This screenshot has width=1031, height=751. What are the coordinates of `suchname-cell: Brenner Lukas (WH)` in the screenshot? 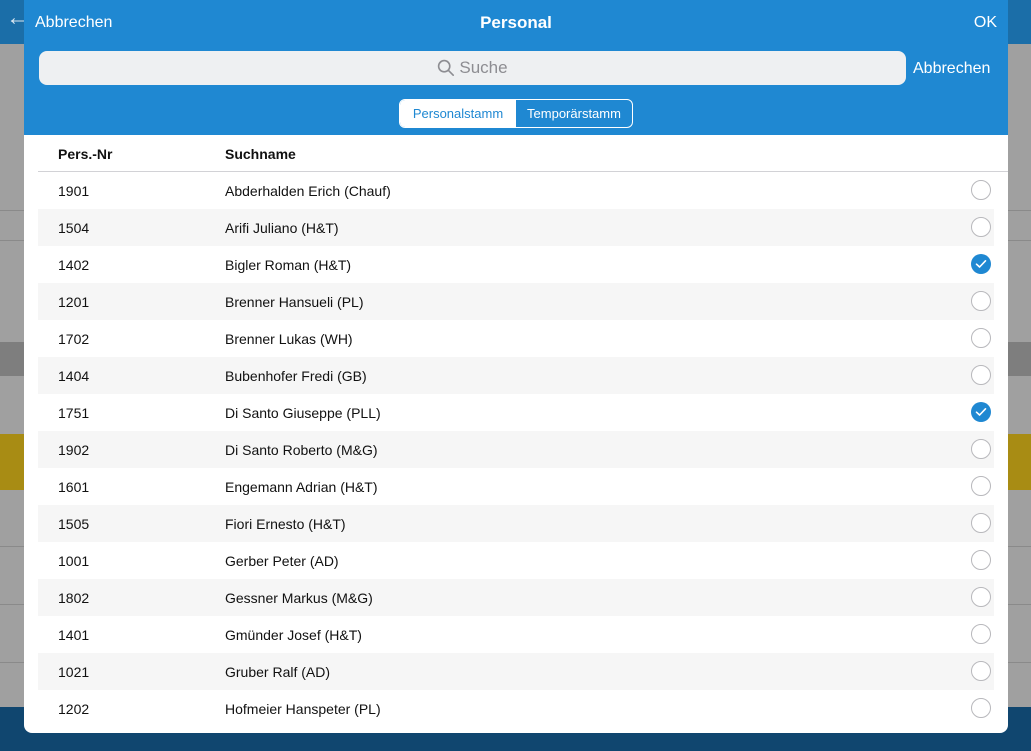 It's located at (289, 339).